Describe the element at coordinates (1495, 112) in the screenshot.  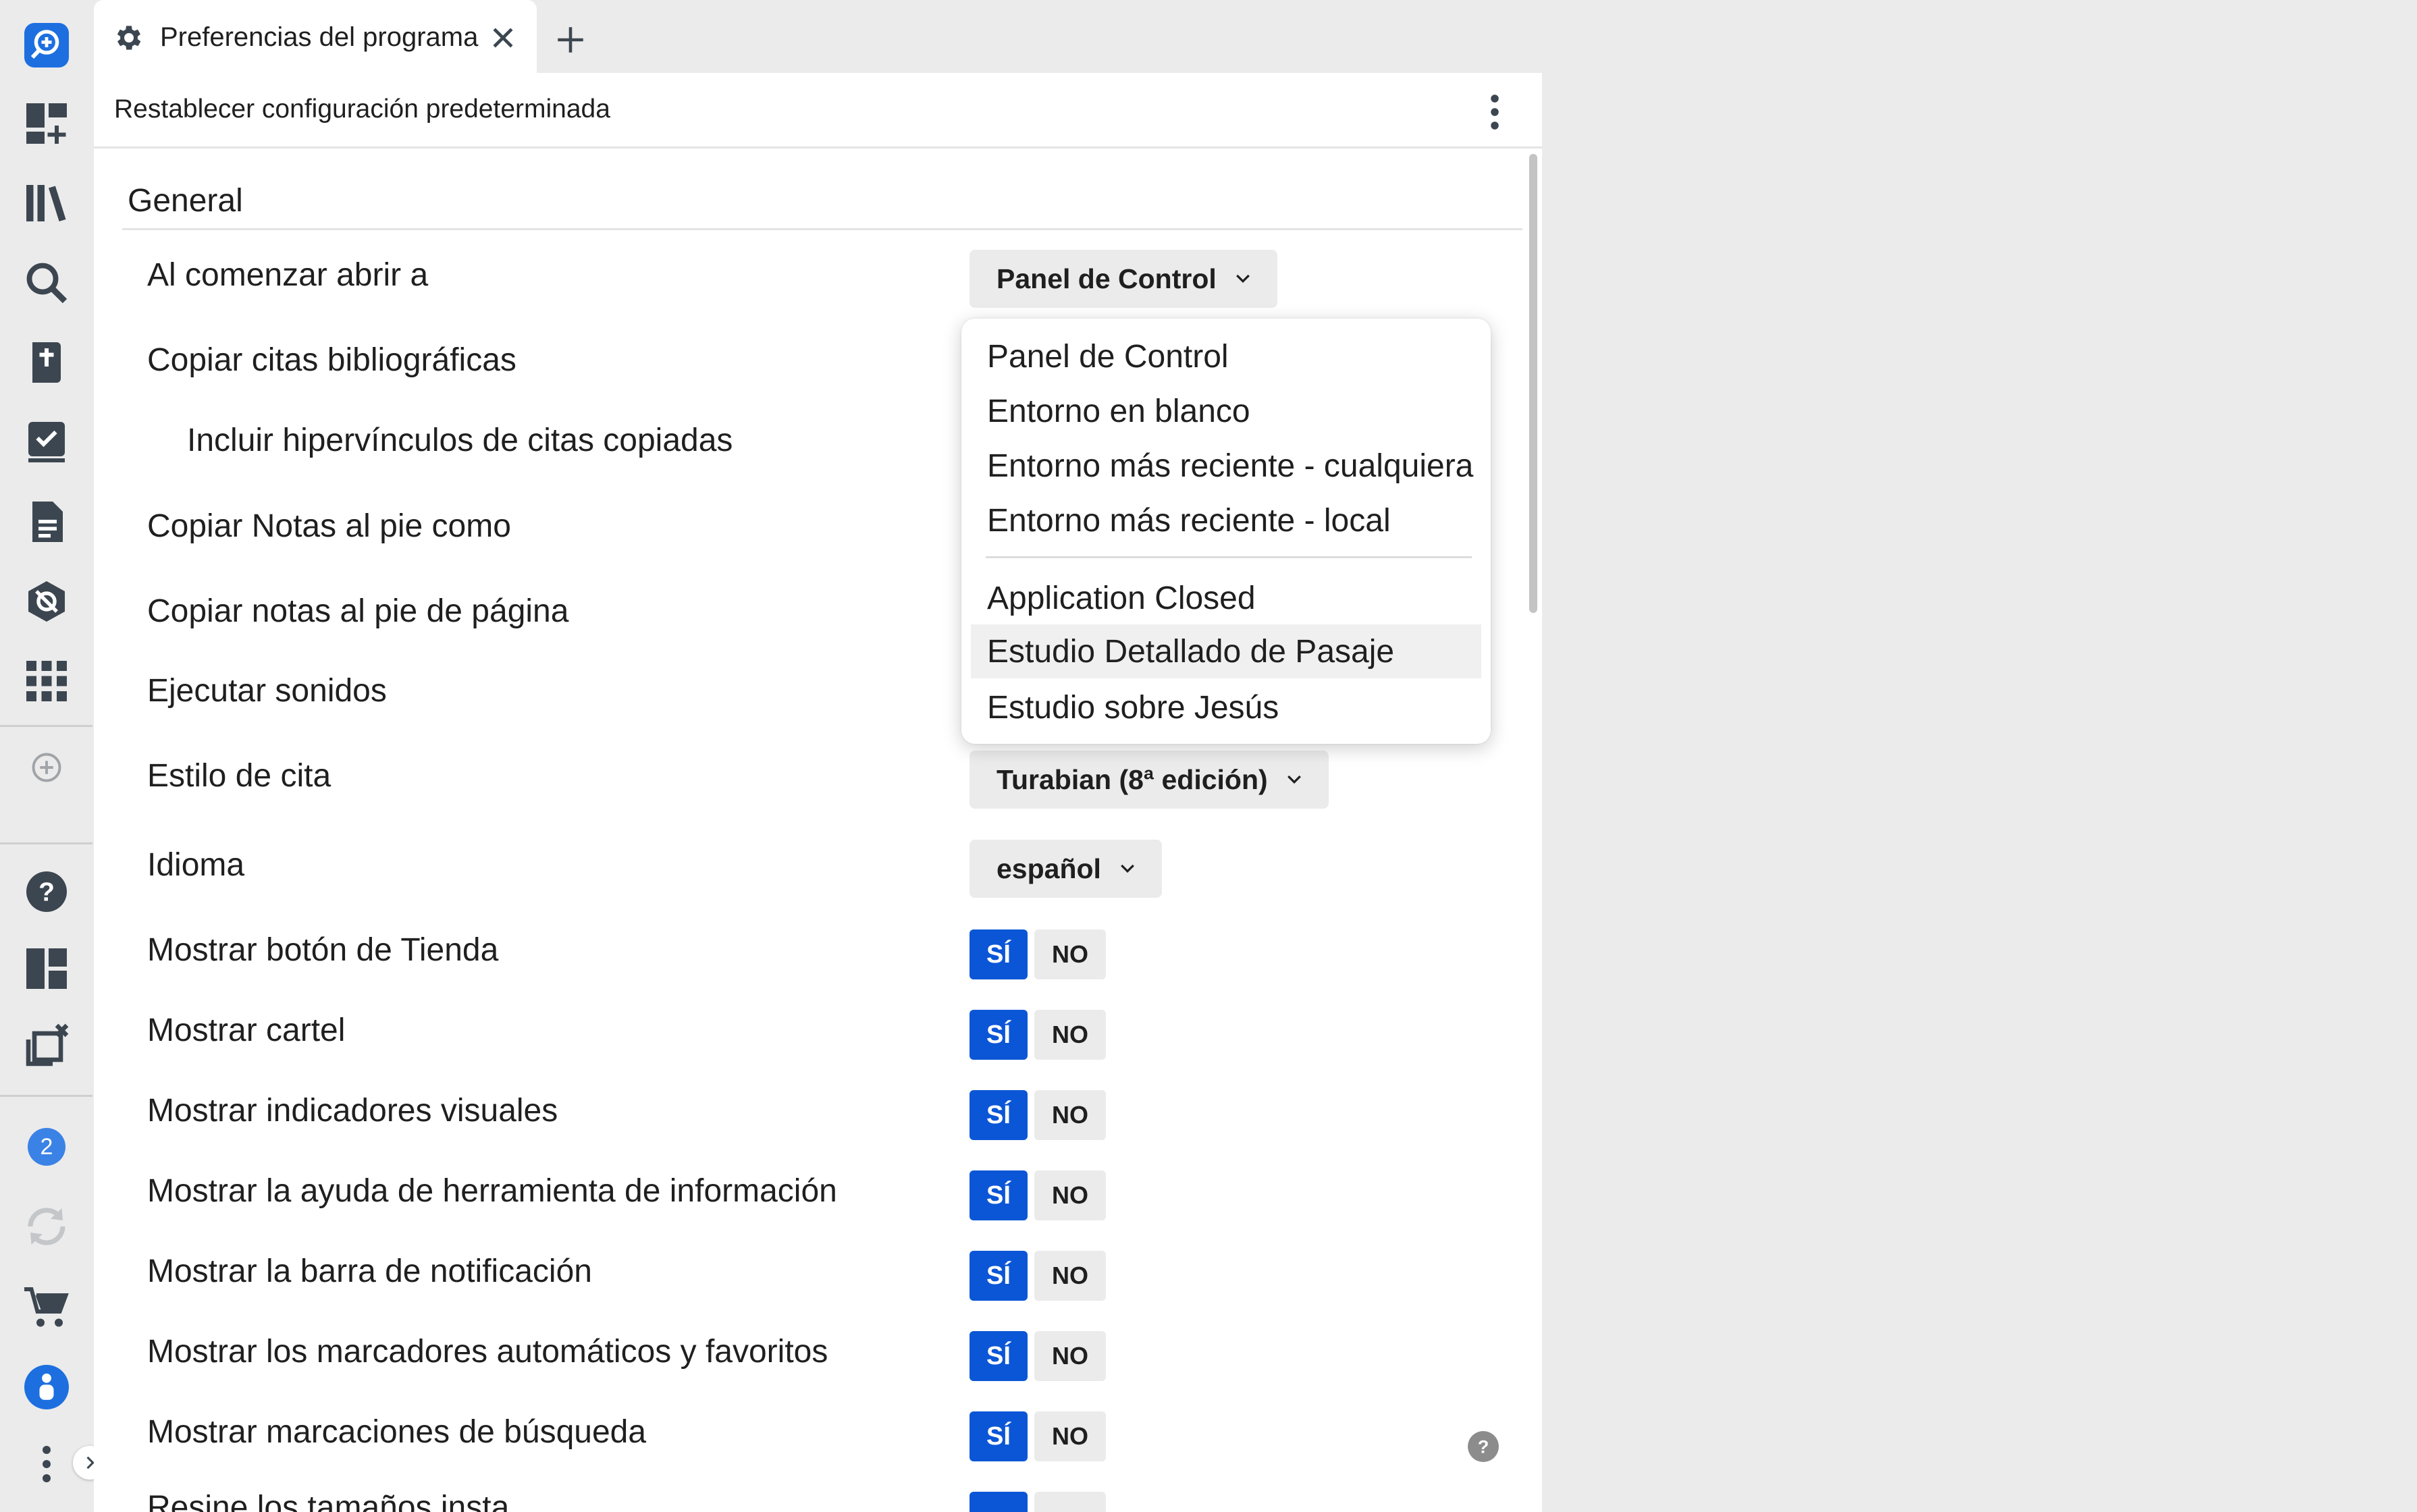
I see `more-vertical-icon` at that location.